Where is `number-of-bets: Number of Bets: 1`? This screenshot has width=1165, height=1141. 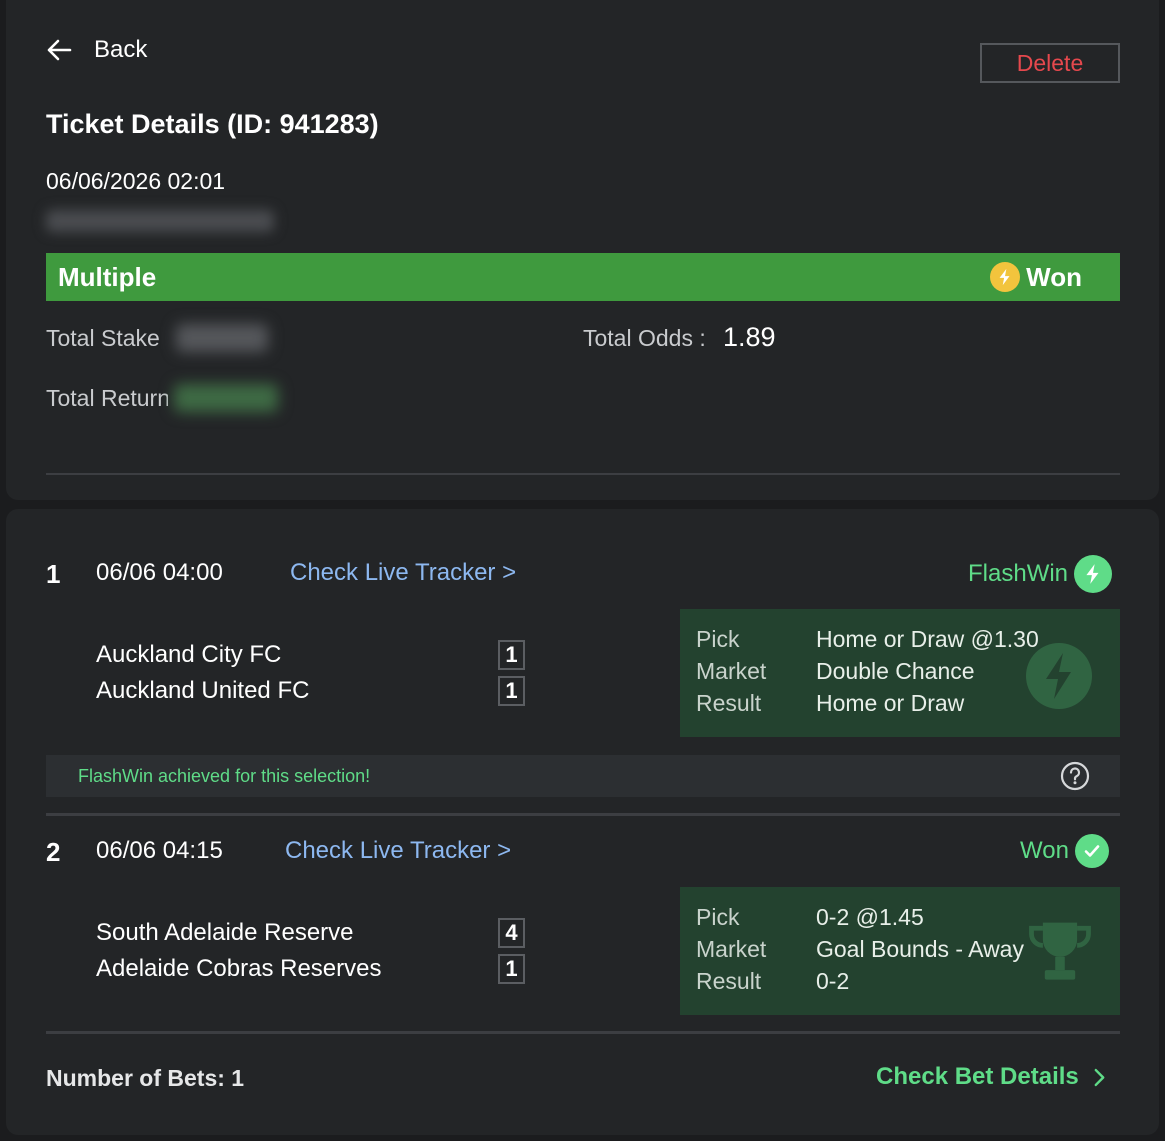 number-of-bets: Number of Bets: 1 is located at coordinates (145, 1078).